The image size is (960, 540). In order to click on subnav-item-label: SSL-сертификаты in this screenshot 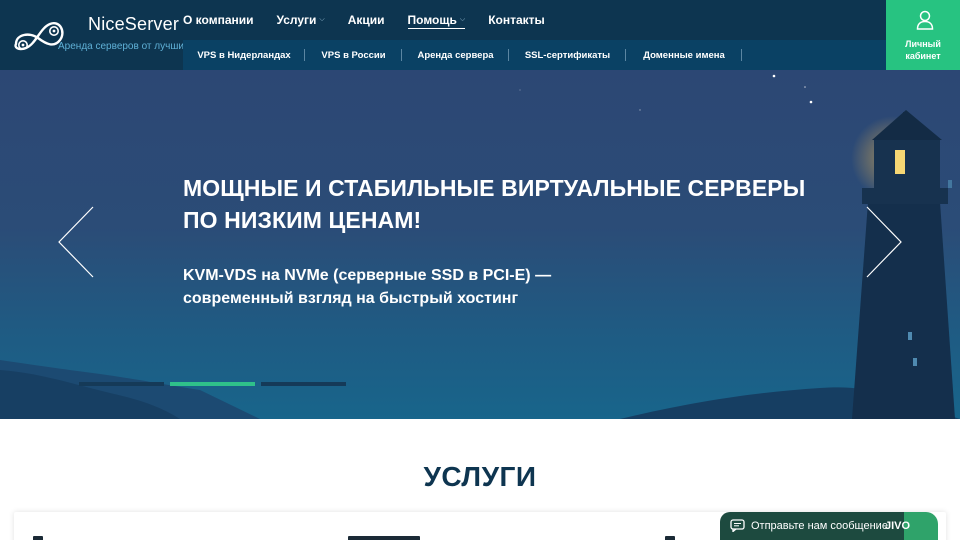, I will do `click(567, 55)`.